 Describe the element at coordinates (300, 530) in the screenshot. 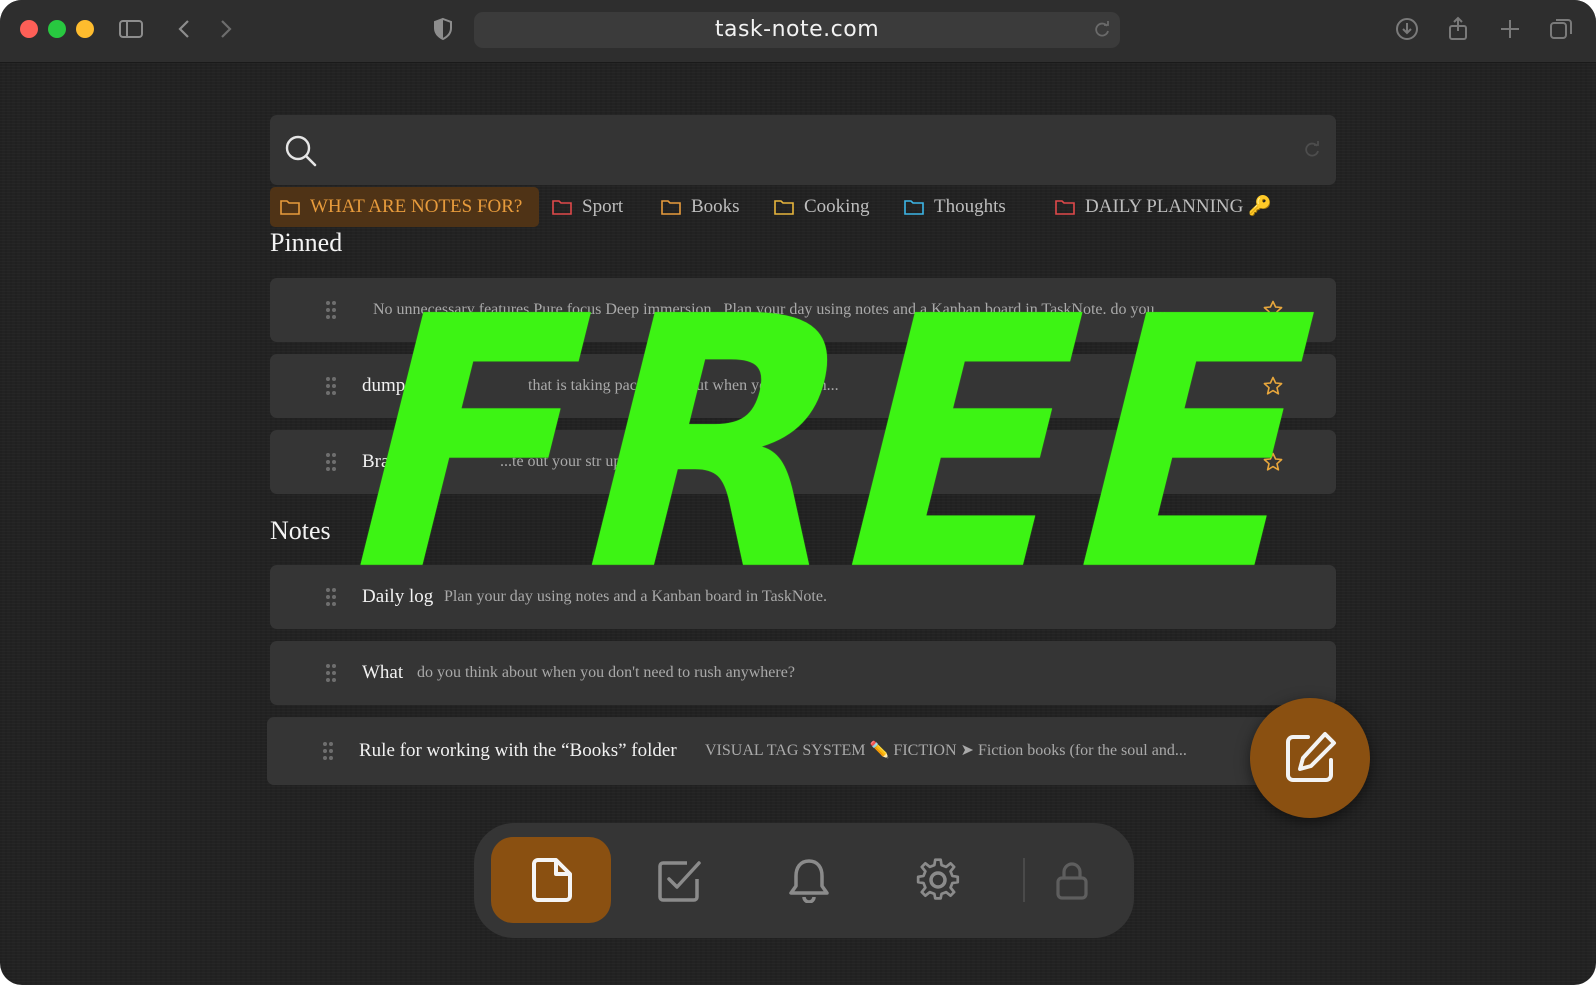

I see `notes-heading: Notes` at that location.